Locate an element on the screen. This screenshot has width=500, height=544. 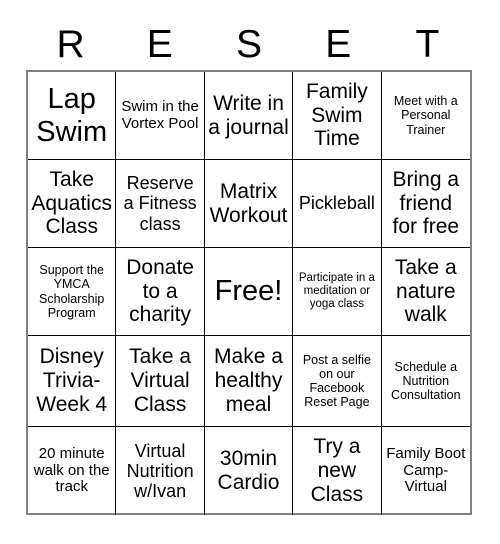
bingo-cell-label: Schedule a Nutrition Consultation is located at coordinates (426, 381).